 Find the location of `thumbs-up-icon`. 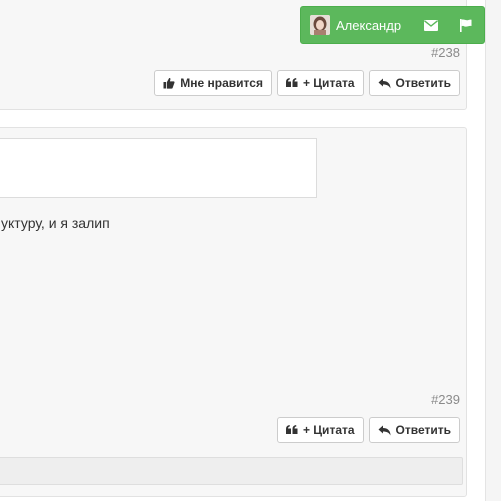

thumbs-up-icon is located at coordinates (169, 83).